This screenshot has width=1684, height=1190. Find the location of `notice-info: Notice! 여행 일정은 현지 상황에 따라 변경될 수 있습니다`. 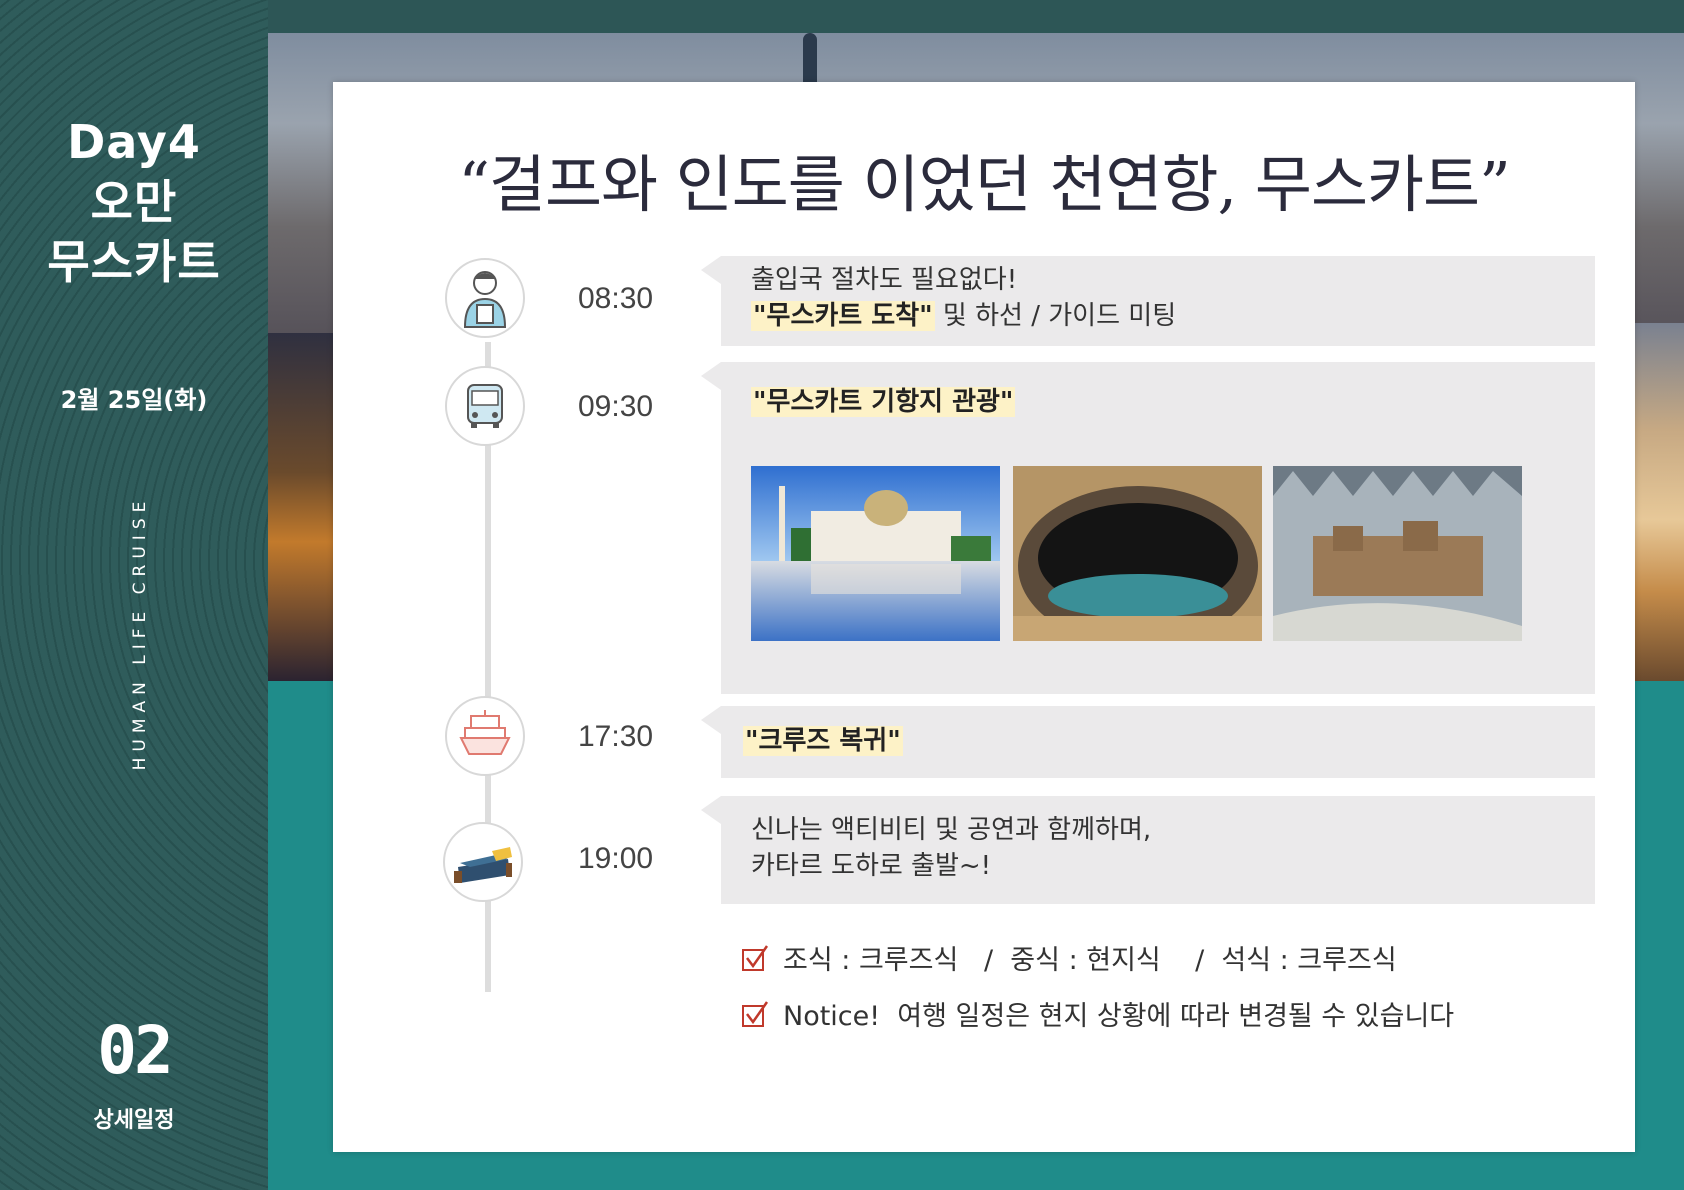

notice-info: Notice! 여행 일정은 현지 상황에 따라 변경될 수 있습니다 is located at coordinates (1097, 1013).